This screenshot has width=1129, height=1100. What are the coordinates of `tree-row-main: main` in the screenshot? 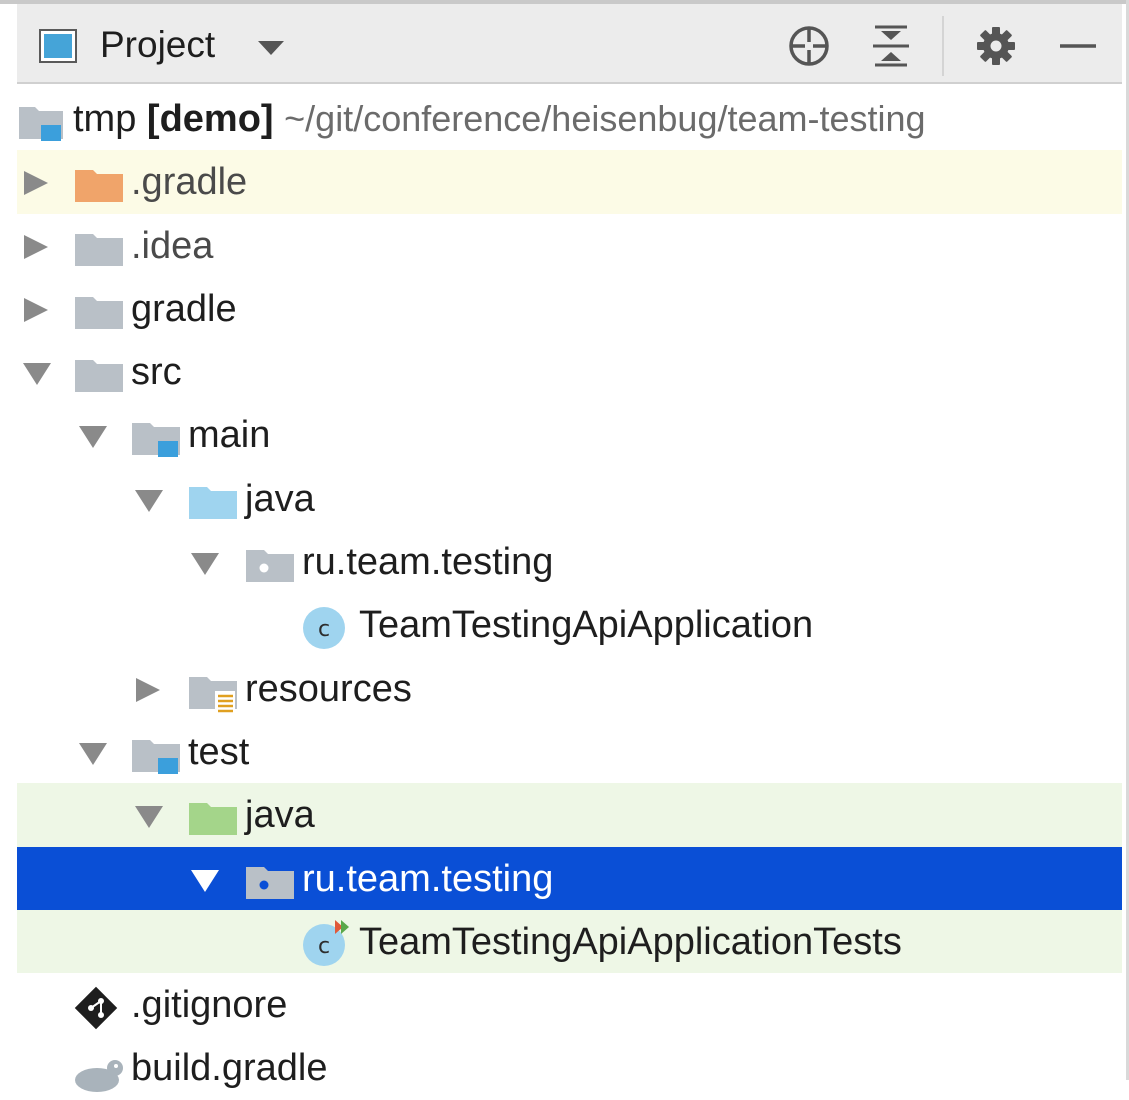 It's located at (569, 434).